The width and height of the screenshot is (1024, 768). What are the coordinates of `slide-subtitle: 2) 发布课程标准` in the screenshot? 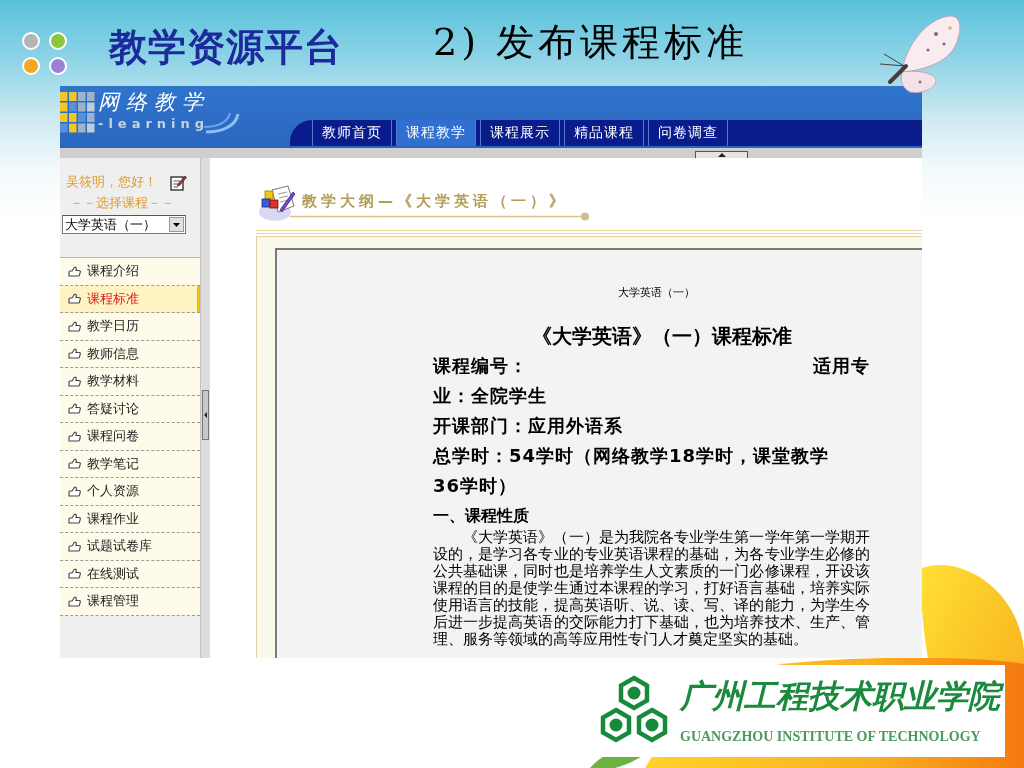 It's located at (591, 42).